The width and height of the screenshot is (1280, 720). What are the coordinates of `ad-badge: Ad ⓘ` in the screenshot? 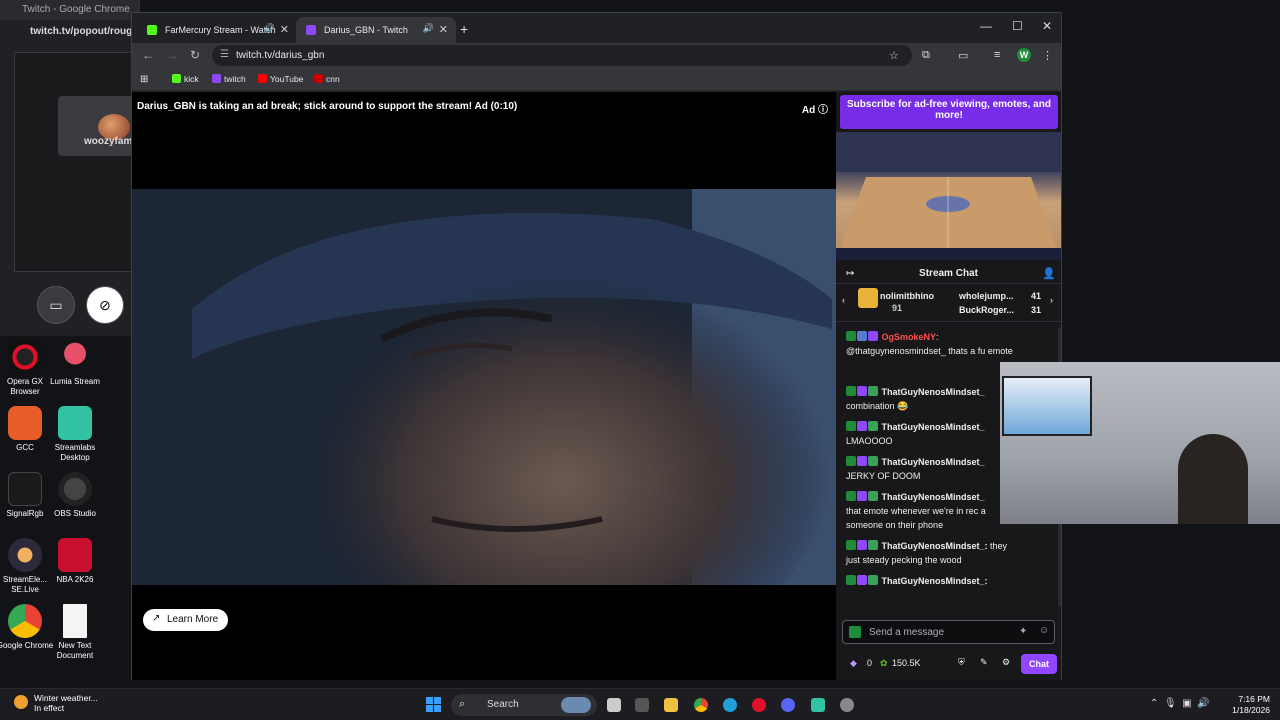 It's located at (815, 108).